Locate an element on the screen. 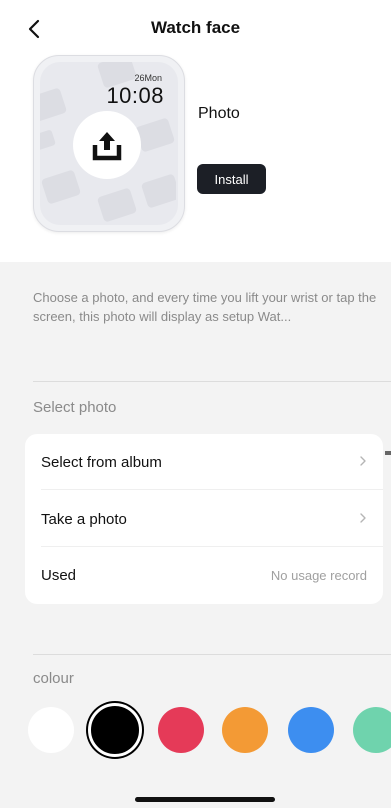 This screenshot has width=391, height=808. watch-screen: 26Mon 10:08 is located at coordinates (109, 143).